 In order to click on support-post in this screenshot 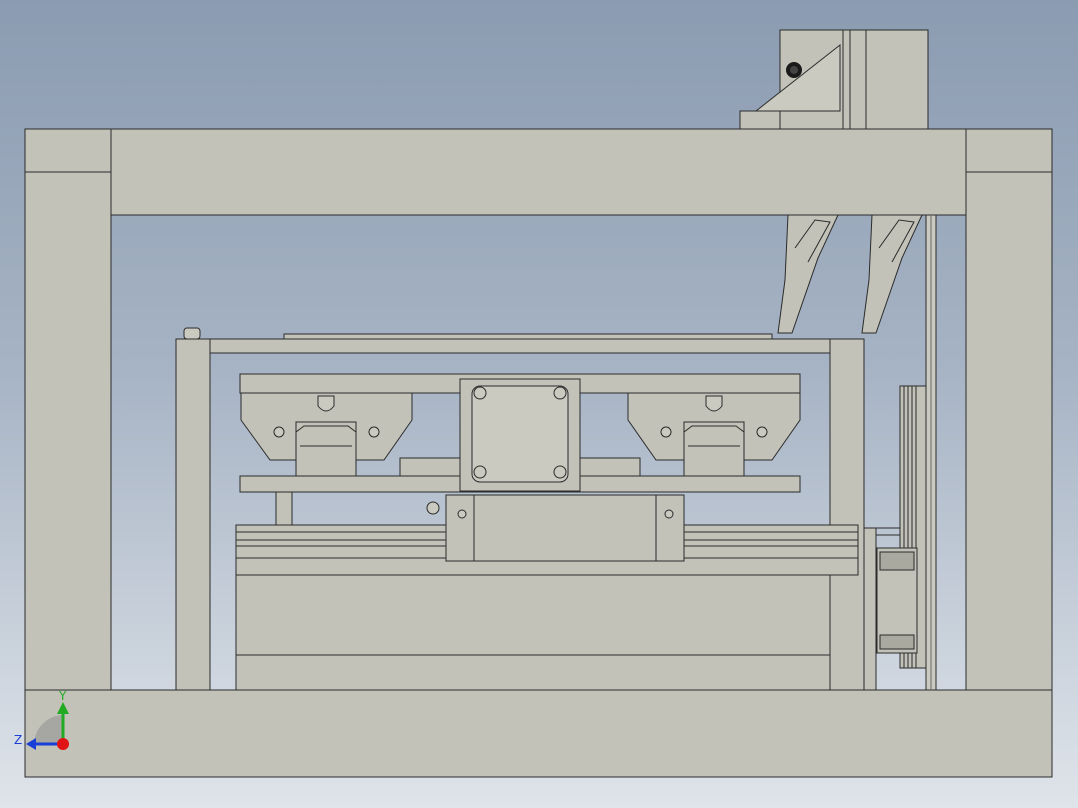, I will do `click(284, 508)`.